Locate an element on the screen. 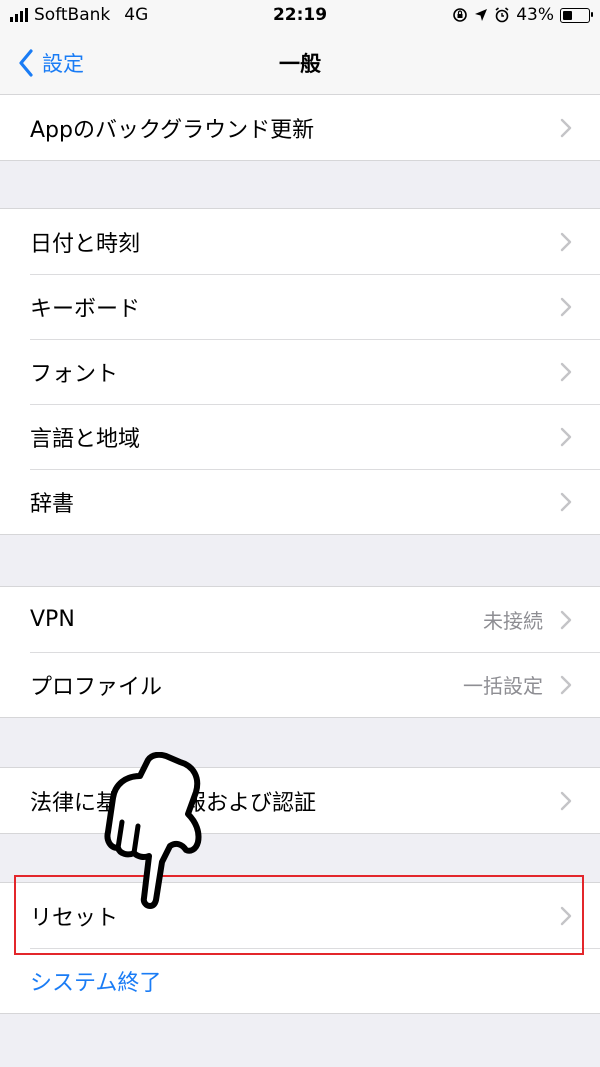 The width and height of the screenshot is (600, 1067). list-item-label: 日付と時刻 is located at coordinates (85, 244).